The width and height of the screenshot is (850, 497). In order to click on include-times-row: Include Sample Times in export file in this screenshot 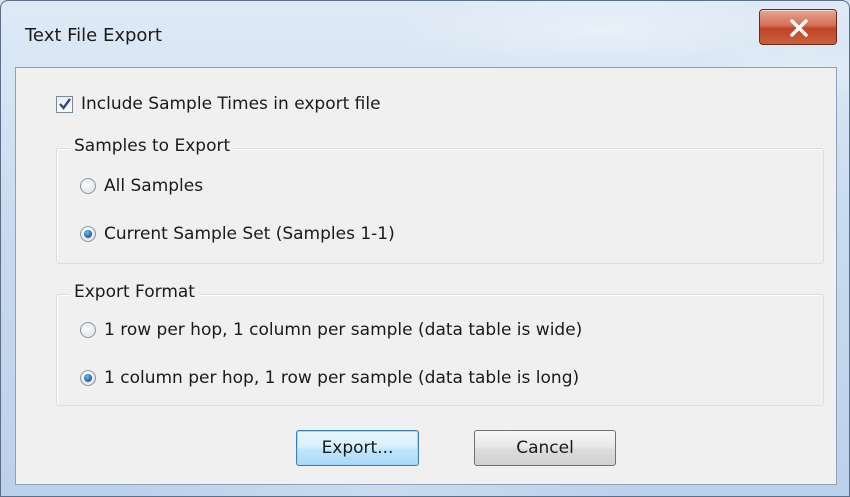, I will do `click(218, 104)`.